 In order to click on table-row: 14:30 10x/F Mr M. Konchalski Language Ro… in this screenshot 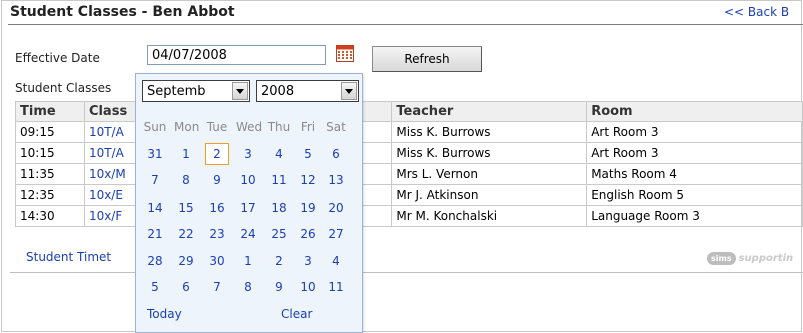, I will do `click(409, 216)`.